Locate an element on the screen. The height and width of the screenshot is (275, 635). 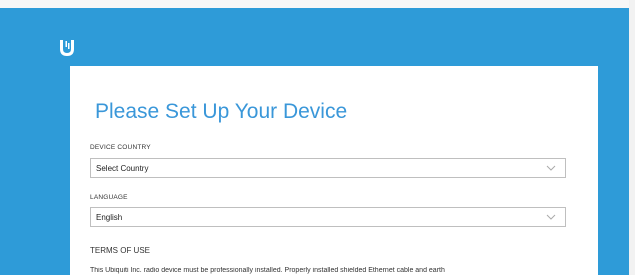
language-select: English is located at coordinates (328, 217).